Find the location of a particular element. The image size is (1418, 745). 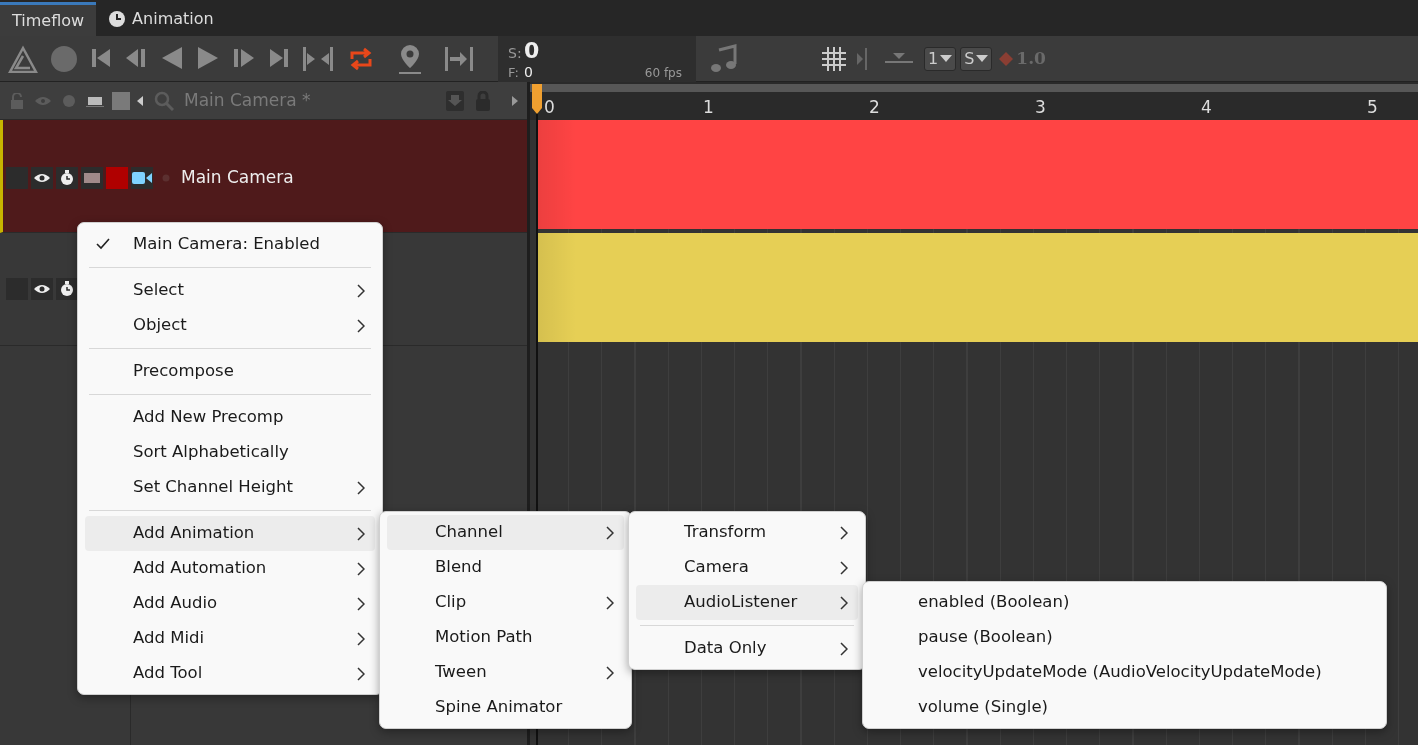

menu-item: Add Midi is located at coordinates (230, 638).